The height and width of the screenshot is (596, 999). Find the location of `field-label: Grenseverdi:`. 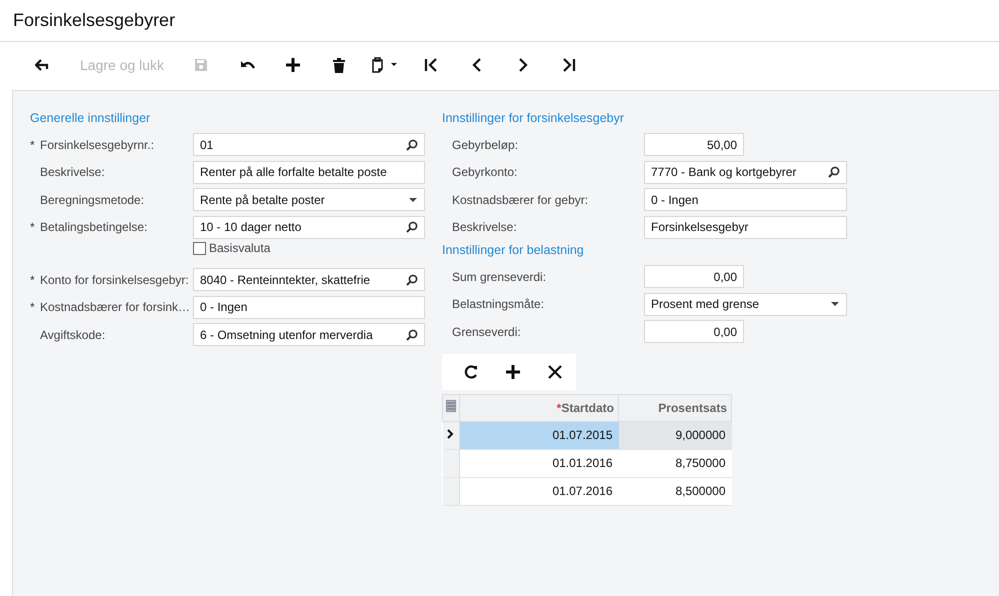

field-label: Grenseverdi: is located at coordinates (486, 331).